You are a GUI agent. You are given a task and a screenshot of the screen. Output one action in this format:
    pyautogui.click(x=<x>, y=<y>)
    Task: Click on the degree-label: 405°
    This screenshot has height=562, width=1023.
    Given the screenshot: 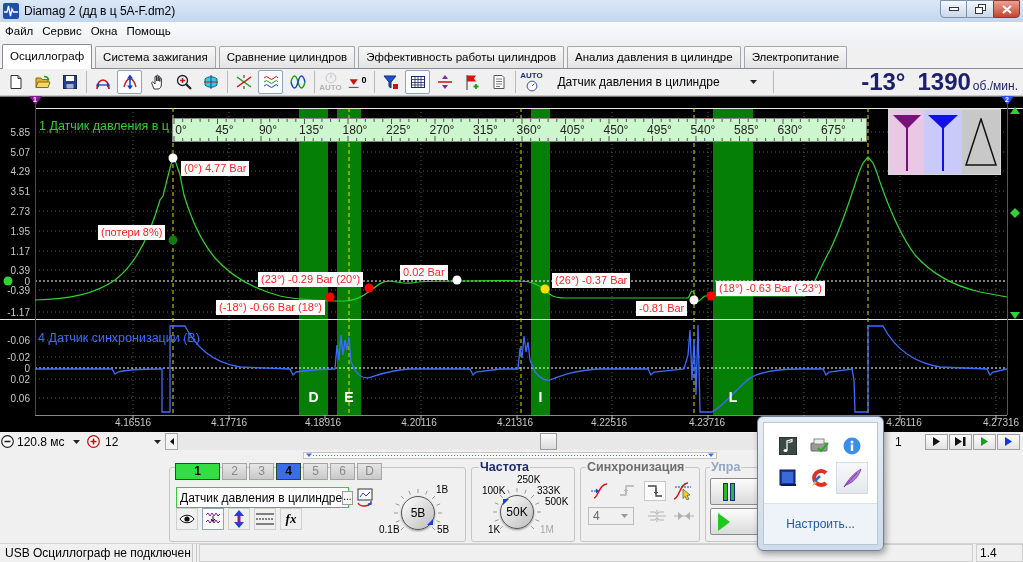 What is the action you would take?
    pyautogui.click(x=572, y=130)
    